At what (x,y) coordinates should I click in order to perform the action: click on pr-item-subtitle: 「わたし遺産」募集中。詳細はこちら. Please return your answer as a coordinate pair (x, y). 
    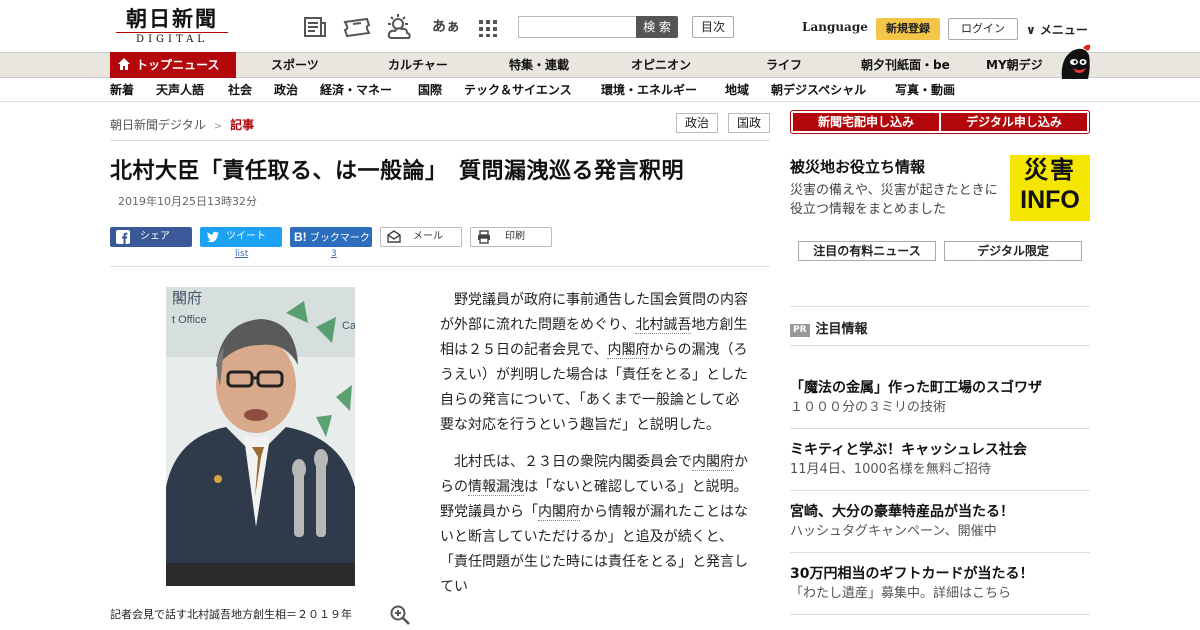
    Looking at the image, I should click on (901, 593).